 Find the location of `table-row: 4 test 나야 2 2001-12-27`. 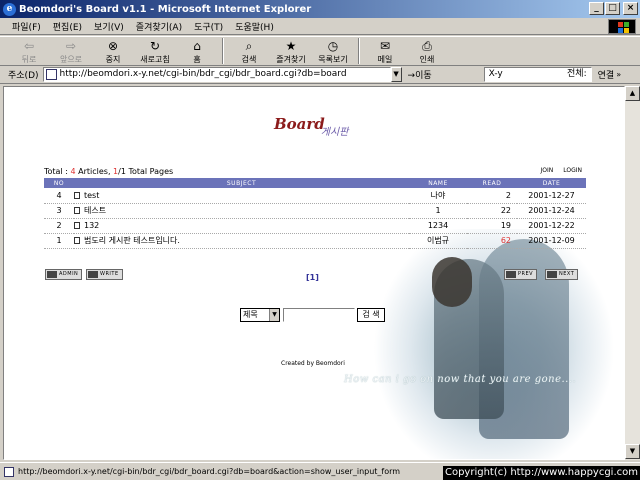

table-row: 4 test 나야 2 2001-12-27 is located at coordinates (315, 196).